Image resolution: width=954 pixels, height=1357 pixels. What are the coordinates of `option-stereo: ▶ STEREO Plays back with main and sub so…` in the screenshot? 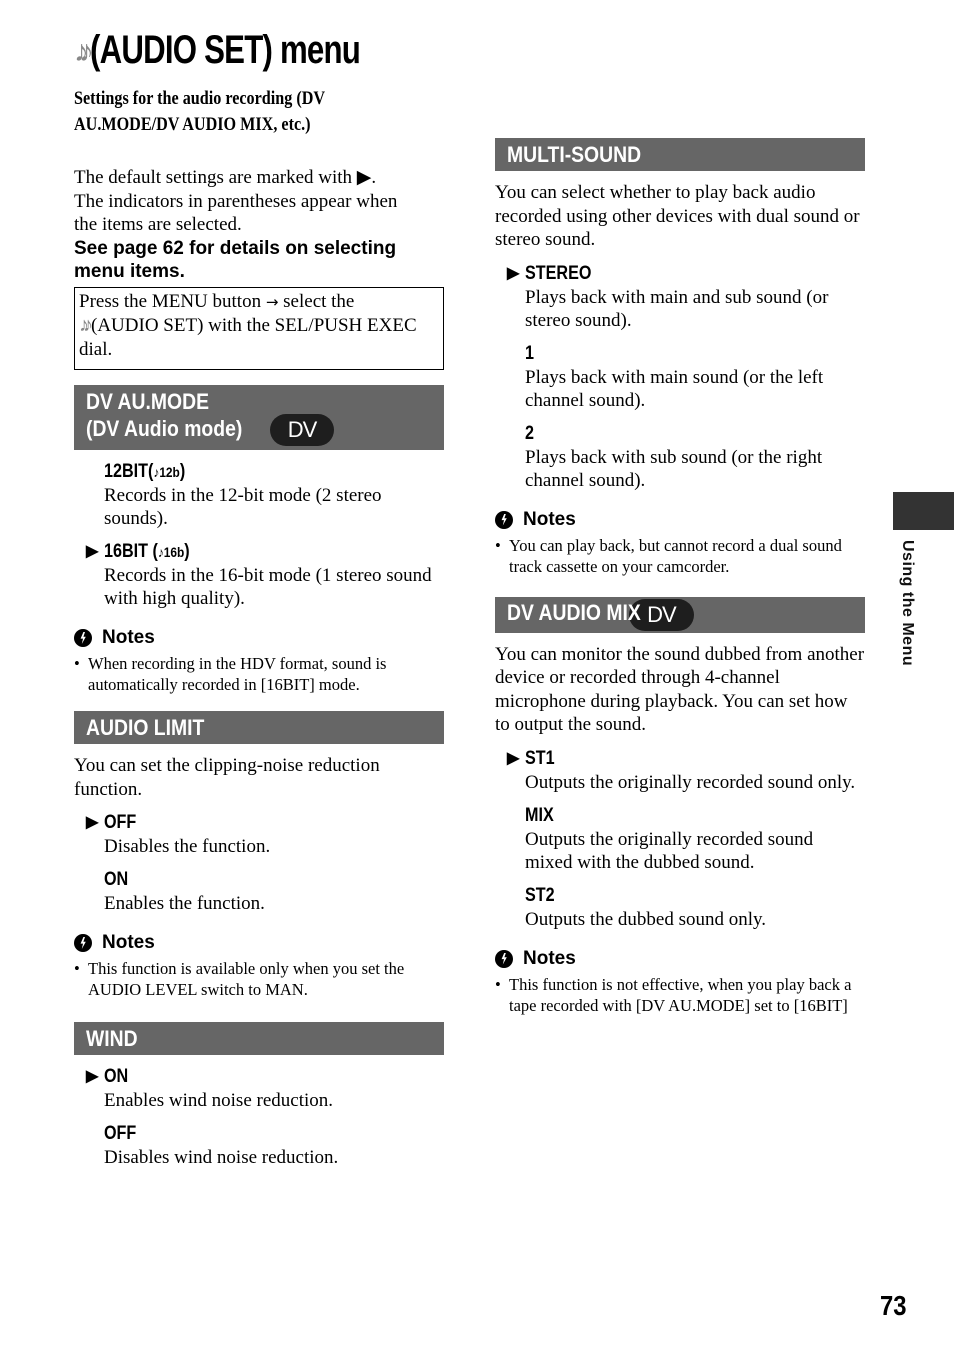 It's located at (668, 296).